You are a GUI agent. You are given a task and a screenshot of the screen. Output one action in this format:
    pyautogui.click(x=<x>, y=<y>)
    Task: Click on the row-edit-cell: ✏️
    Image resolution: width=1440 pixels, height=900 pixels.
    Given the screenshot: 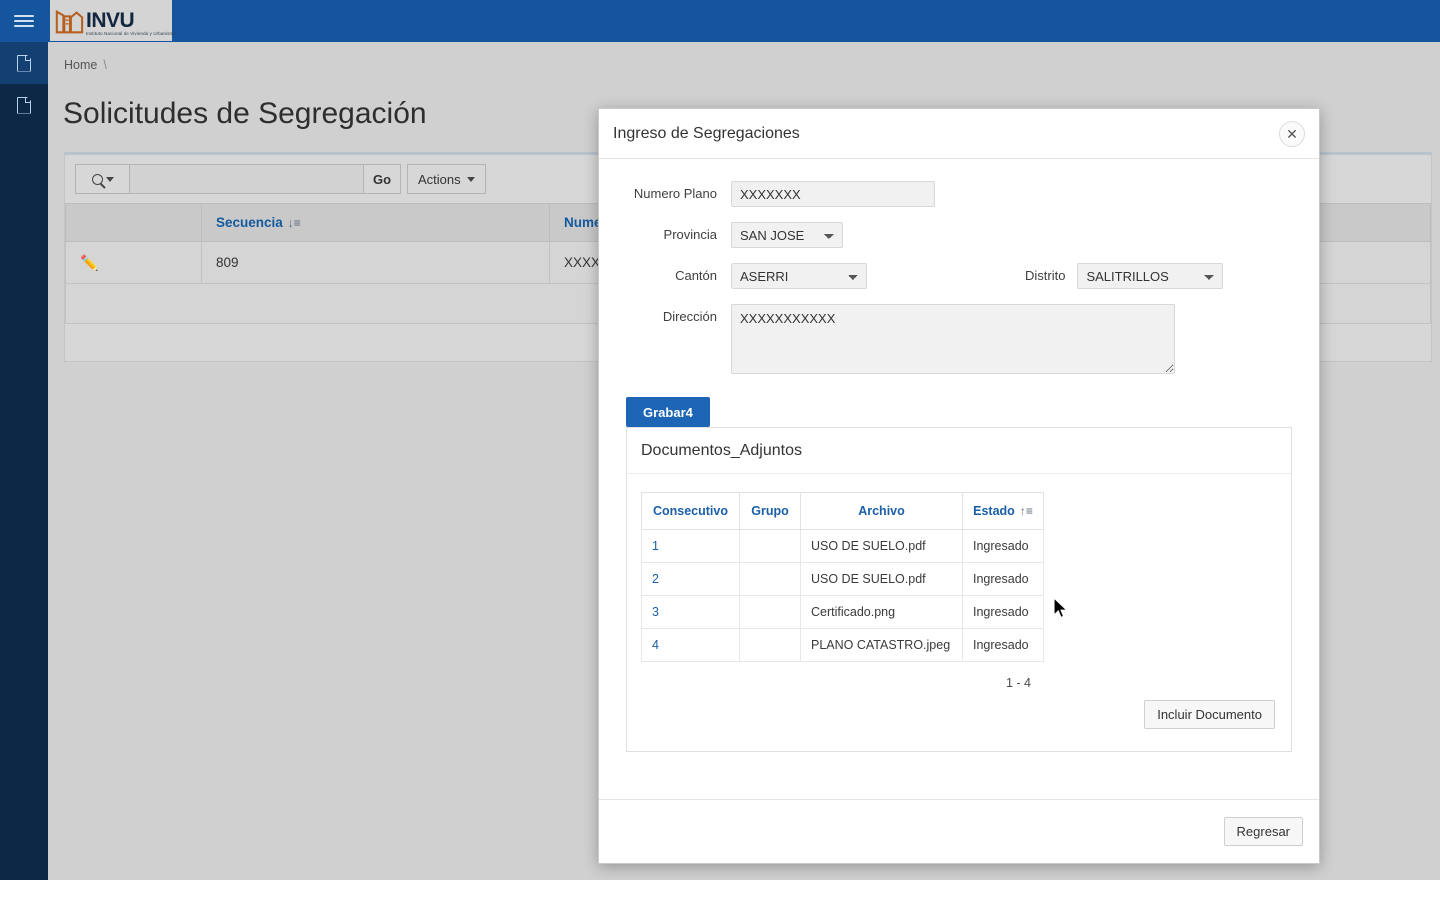 What is the action you would take?
    pyautogui.click(x=133, y=262)
    